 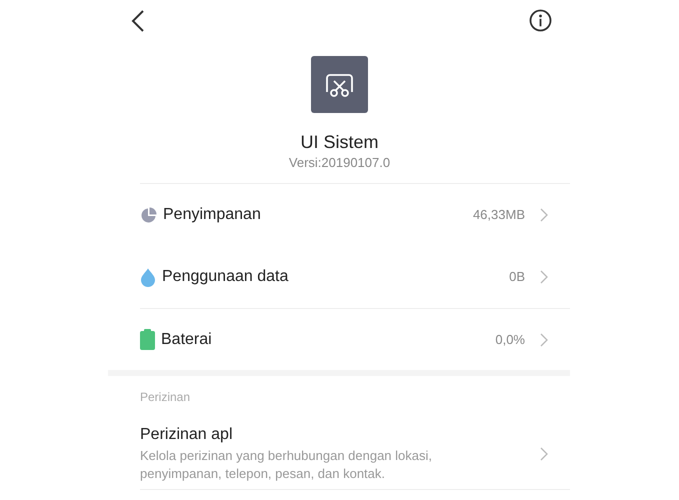 I want to click on row-label: Baterai, so click(x=186, y=340).